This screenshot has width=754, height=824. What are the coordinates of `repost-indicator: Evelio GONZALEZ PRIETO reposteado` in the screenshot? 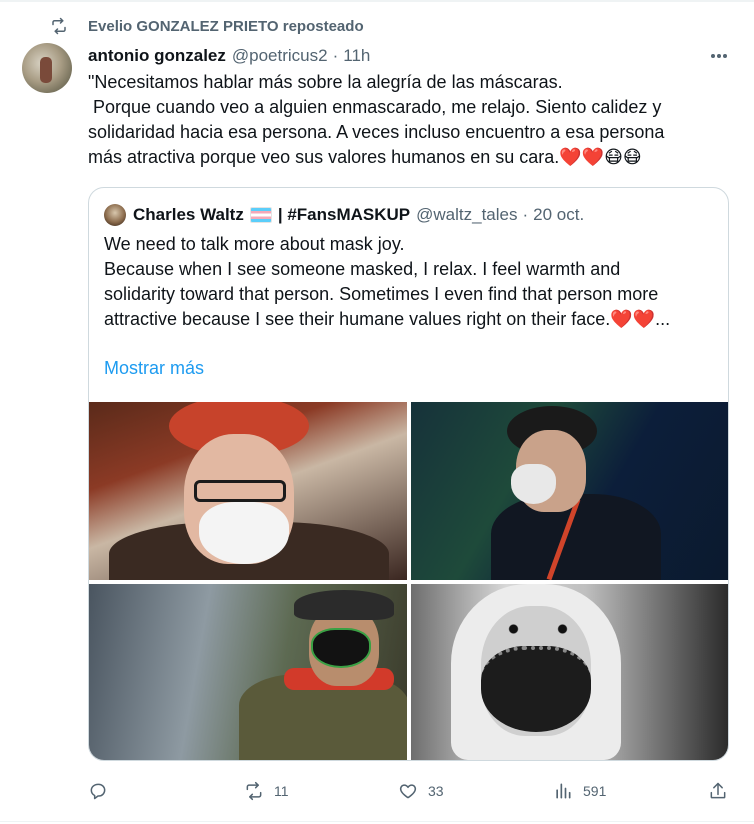 It's located at (207, 26).